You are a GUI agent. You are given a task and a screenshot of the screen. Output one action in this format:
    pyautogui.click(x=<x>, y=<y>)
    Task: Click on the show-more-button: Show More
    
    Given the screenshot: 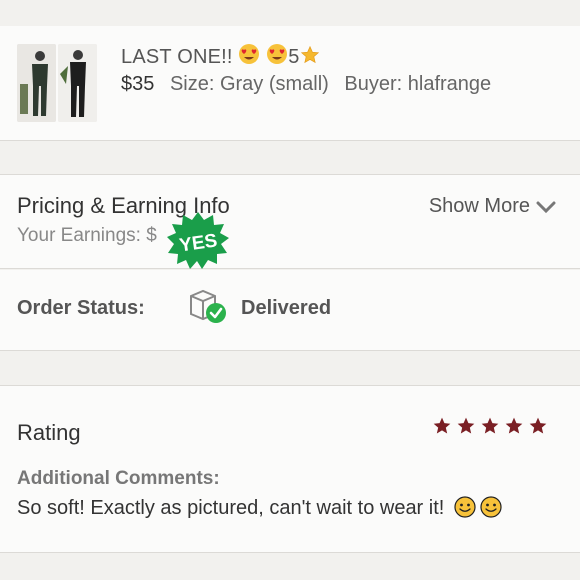 What is the action you would take?
    pyautogui.click(x=492, y=206)
    